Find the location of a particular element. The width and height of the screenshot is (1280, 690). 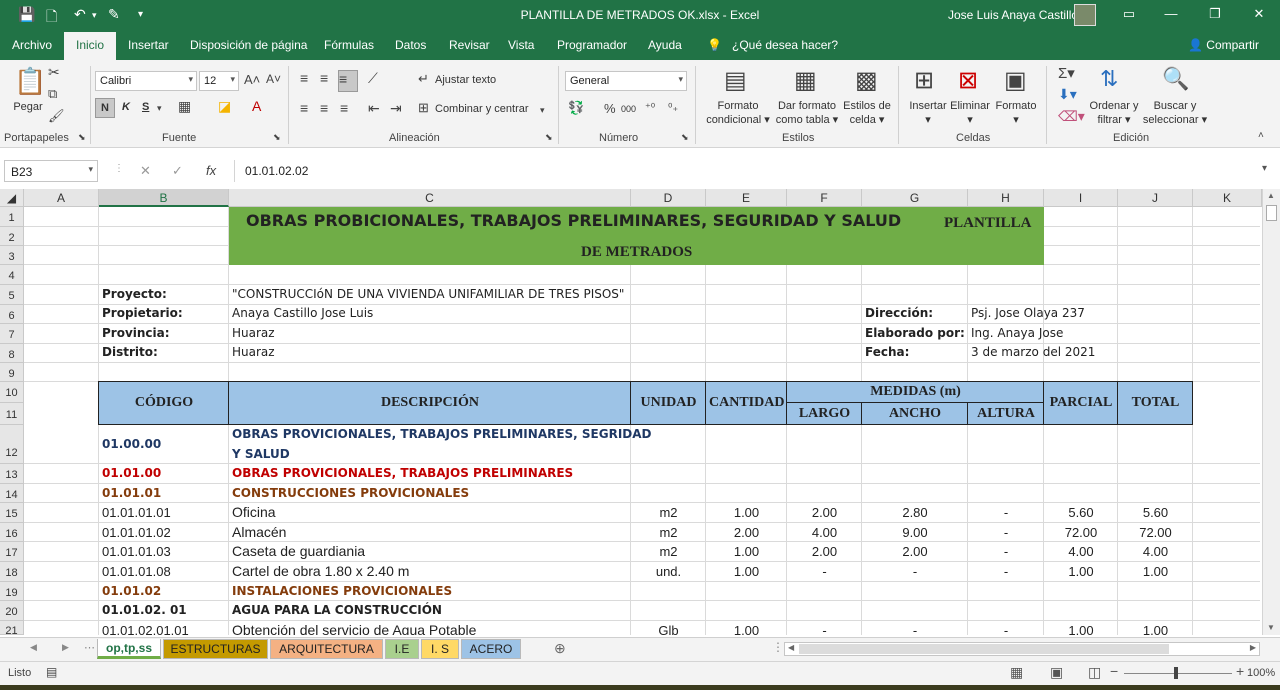

sheet-title-plantilla: PLANTILLA is located at coordinates (988, 223).